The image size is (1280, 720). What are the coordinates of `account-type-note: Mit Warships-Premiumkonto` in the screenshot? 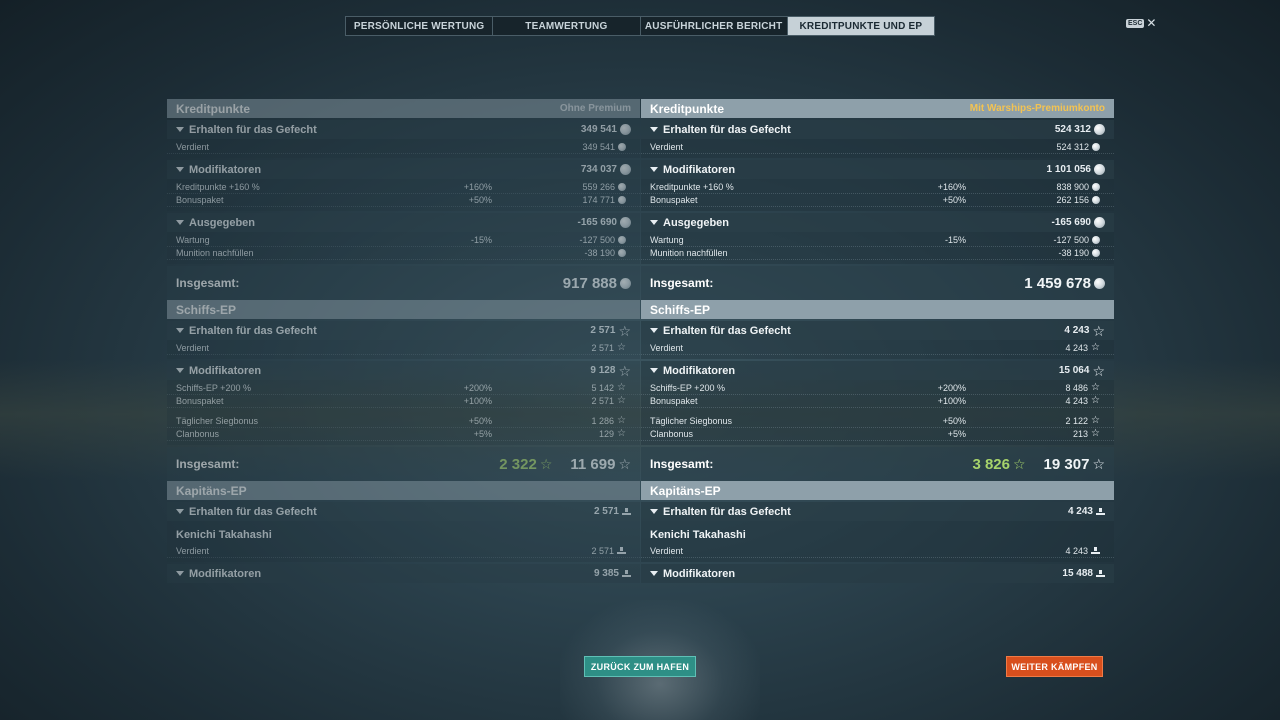 It's located at (1037, 108).